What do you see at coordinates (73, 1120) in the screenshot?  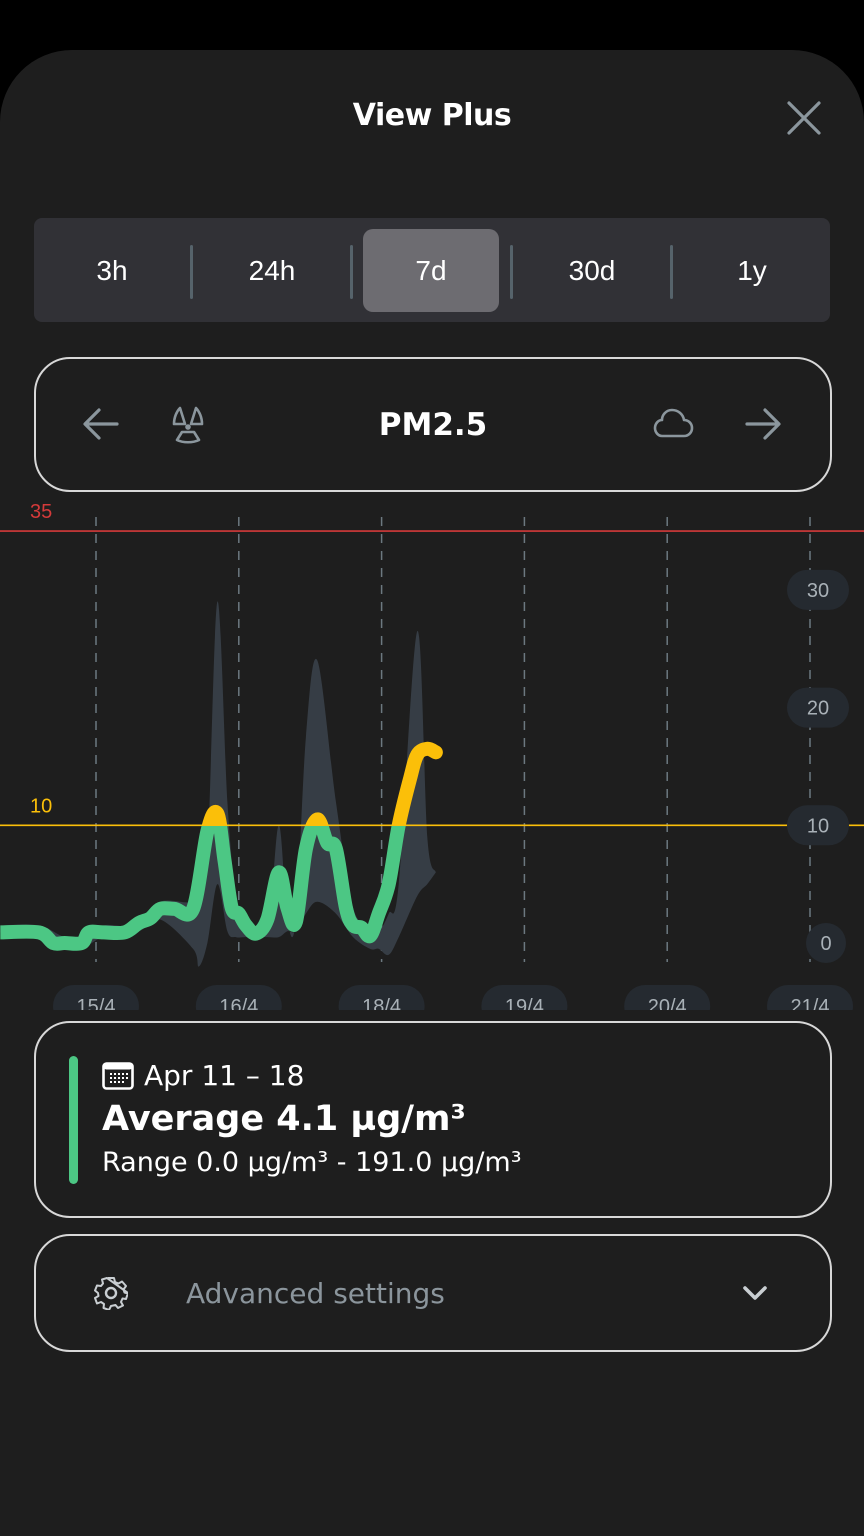 I see `status-color-bar` at bounding box center [73, 1120].